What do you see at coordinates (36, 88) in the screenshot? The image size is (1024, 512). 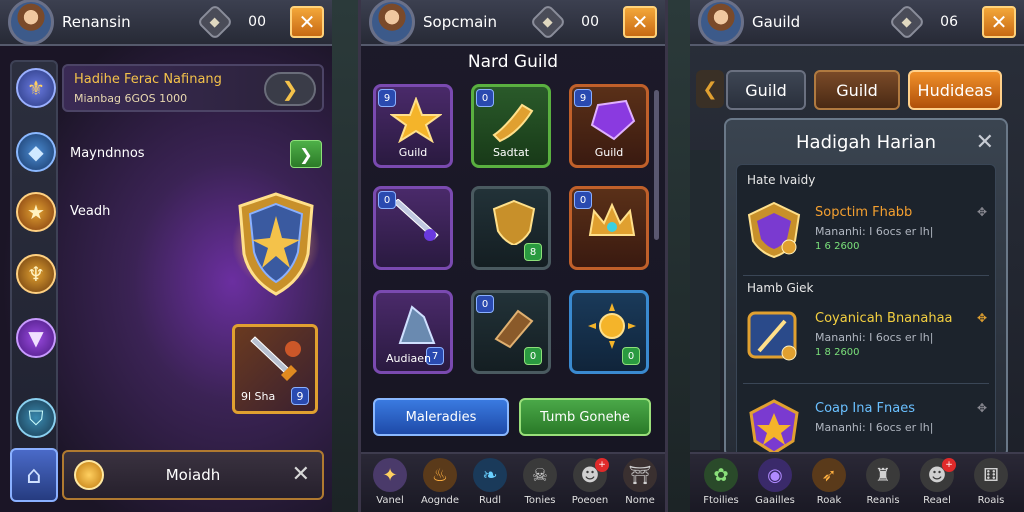 I see `emblem-icon: ⚜` at bounding box center [36, 88].